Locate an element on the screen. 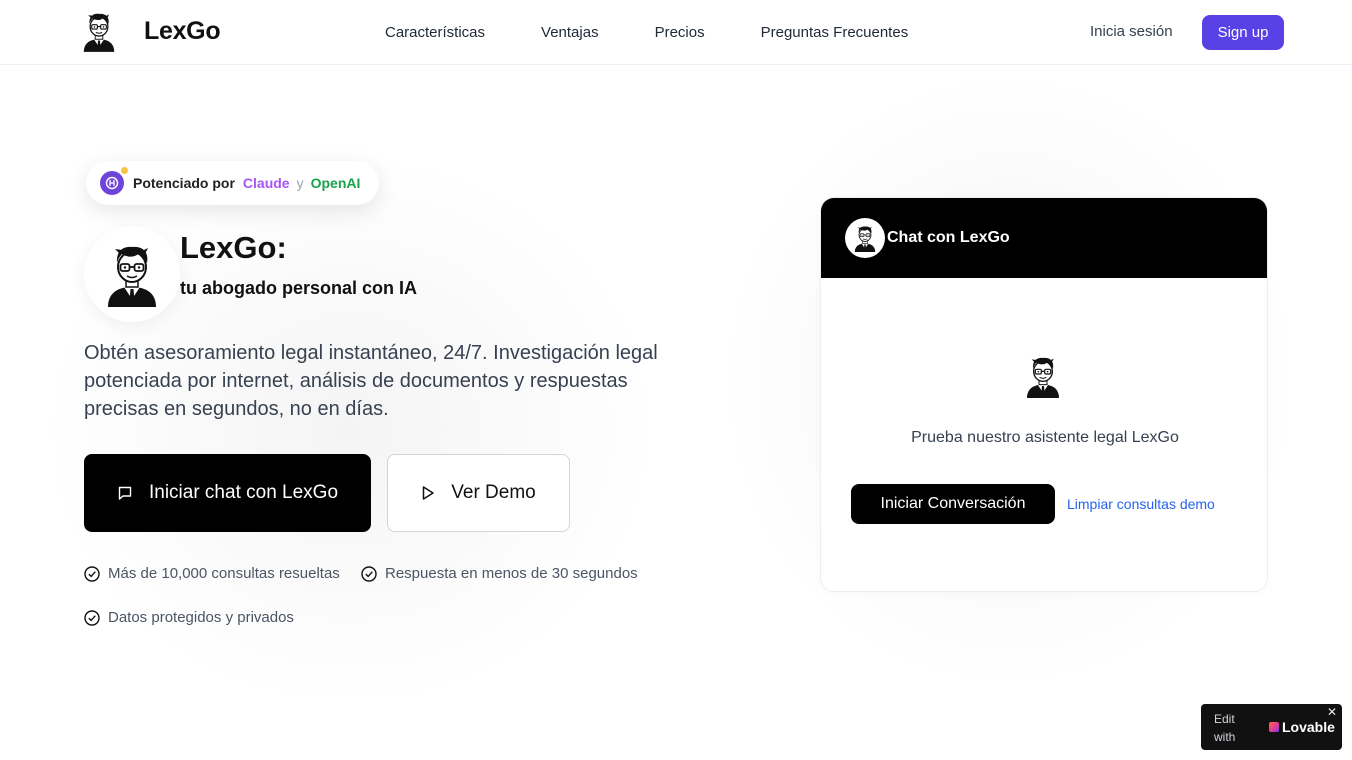 This screenshot has height=760, width=1352. start-chat-button: Iniciar chat con LexGo is located at coordinates (227, 493).